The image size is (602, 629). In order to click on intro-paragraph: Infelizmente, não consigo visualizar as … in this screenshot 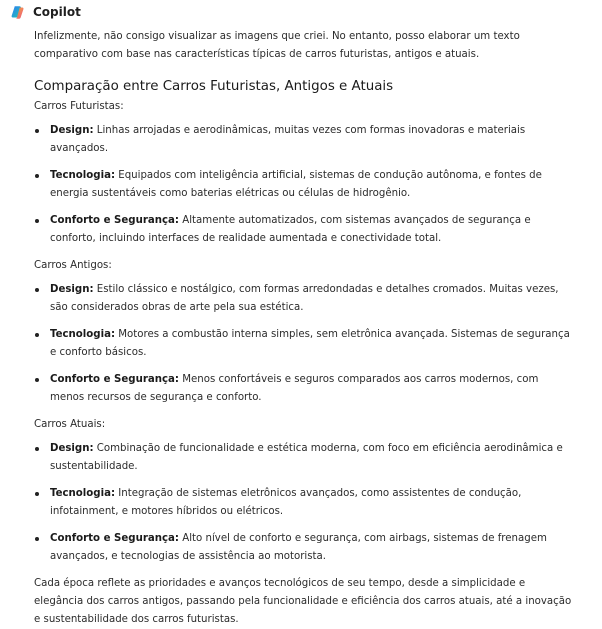, I will do `click(277, 45)`.